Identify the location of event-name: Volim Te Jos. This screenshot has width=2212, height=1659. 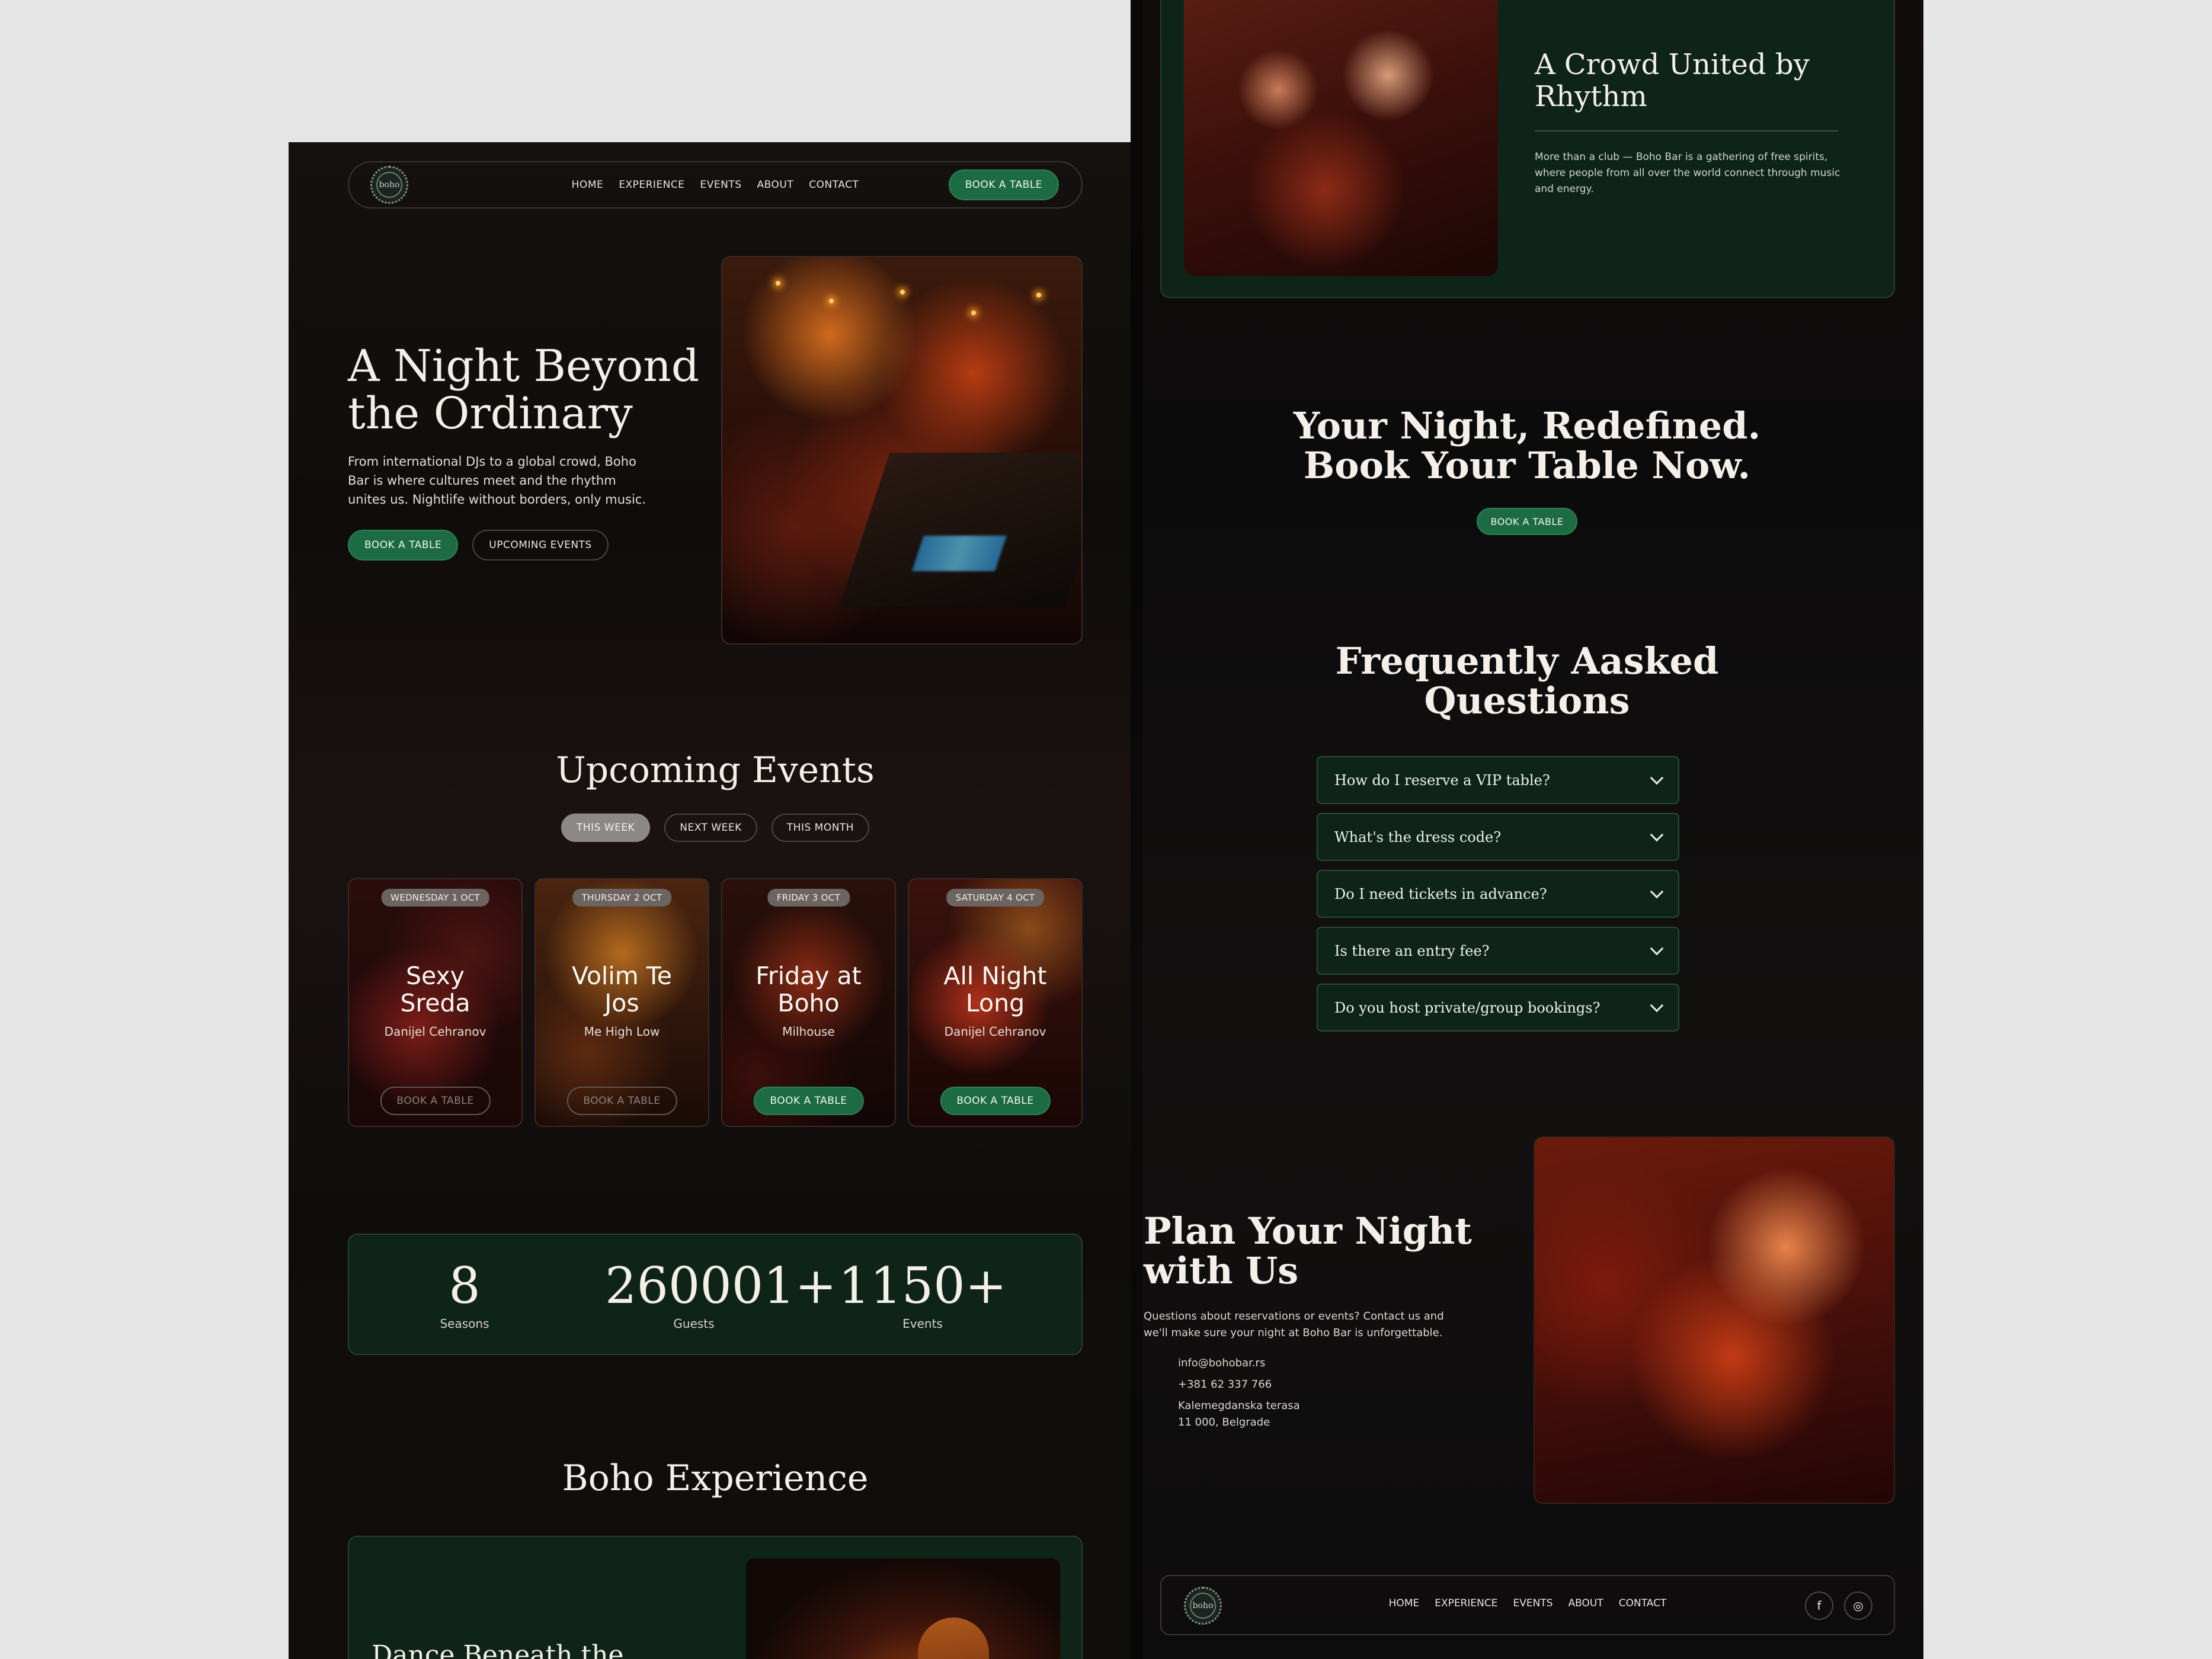
(622, 989).